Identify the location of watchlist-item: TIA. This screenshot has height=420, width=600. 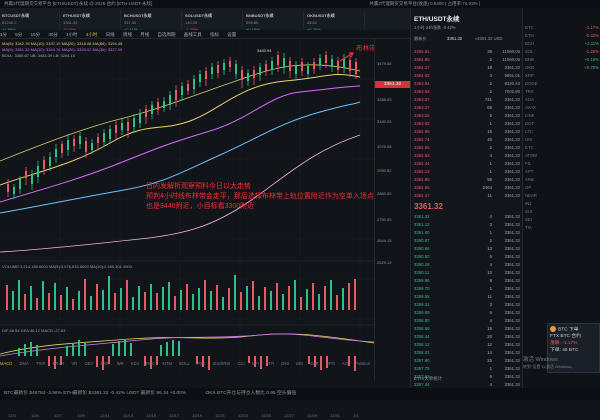
(562, 227).